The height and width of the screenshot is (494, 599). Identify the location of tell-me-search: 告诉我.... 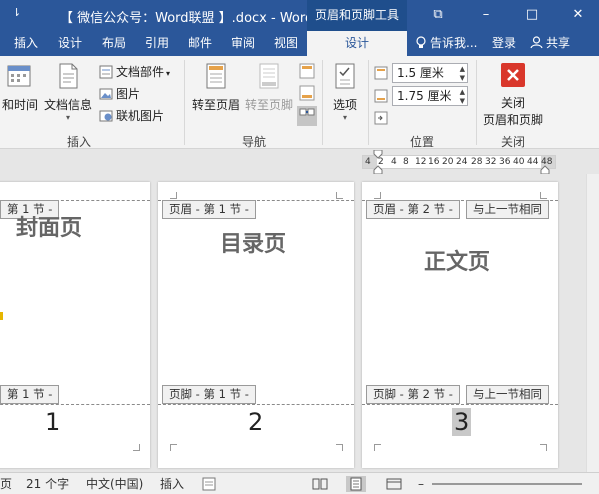
(446, 43).